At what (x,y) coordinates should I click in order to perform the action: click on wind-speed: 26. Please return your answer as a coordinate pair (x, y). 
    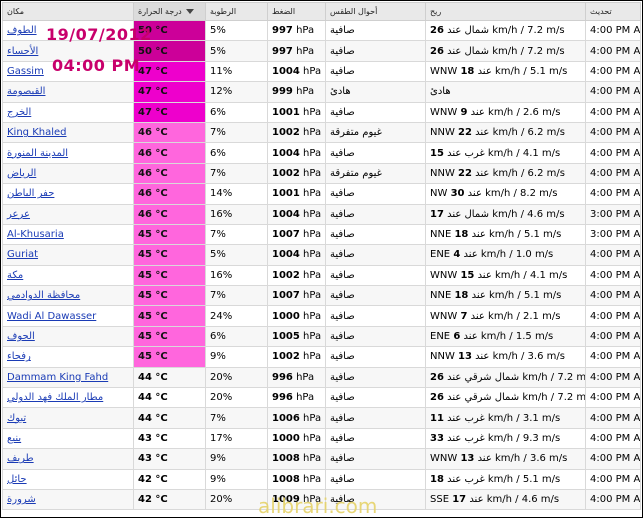
    Looking at the image, I should click on (437, 398).